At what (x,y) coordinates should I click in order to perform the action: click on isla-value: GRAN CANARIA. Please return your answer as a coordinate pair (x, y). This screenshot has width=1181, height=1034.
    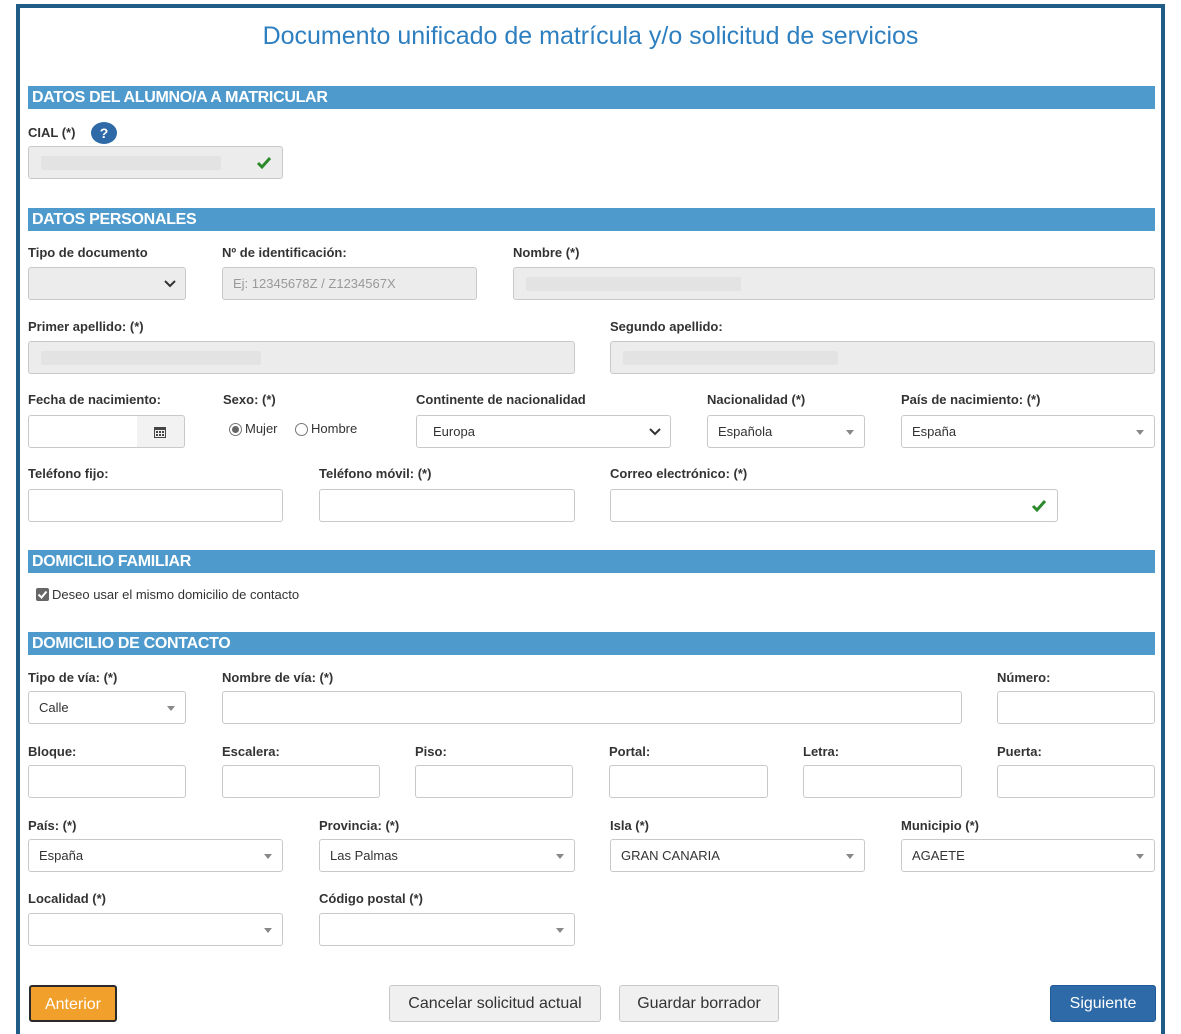
    Looking at the image, I should click on (670, 855).